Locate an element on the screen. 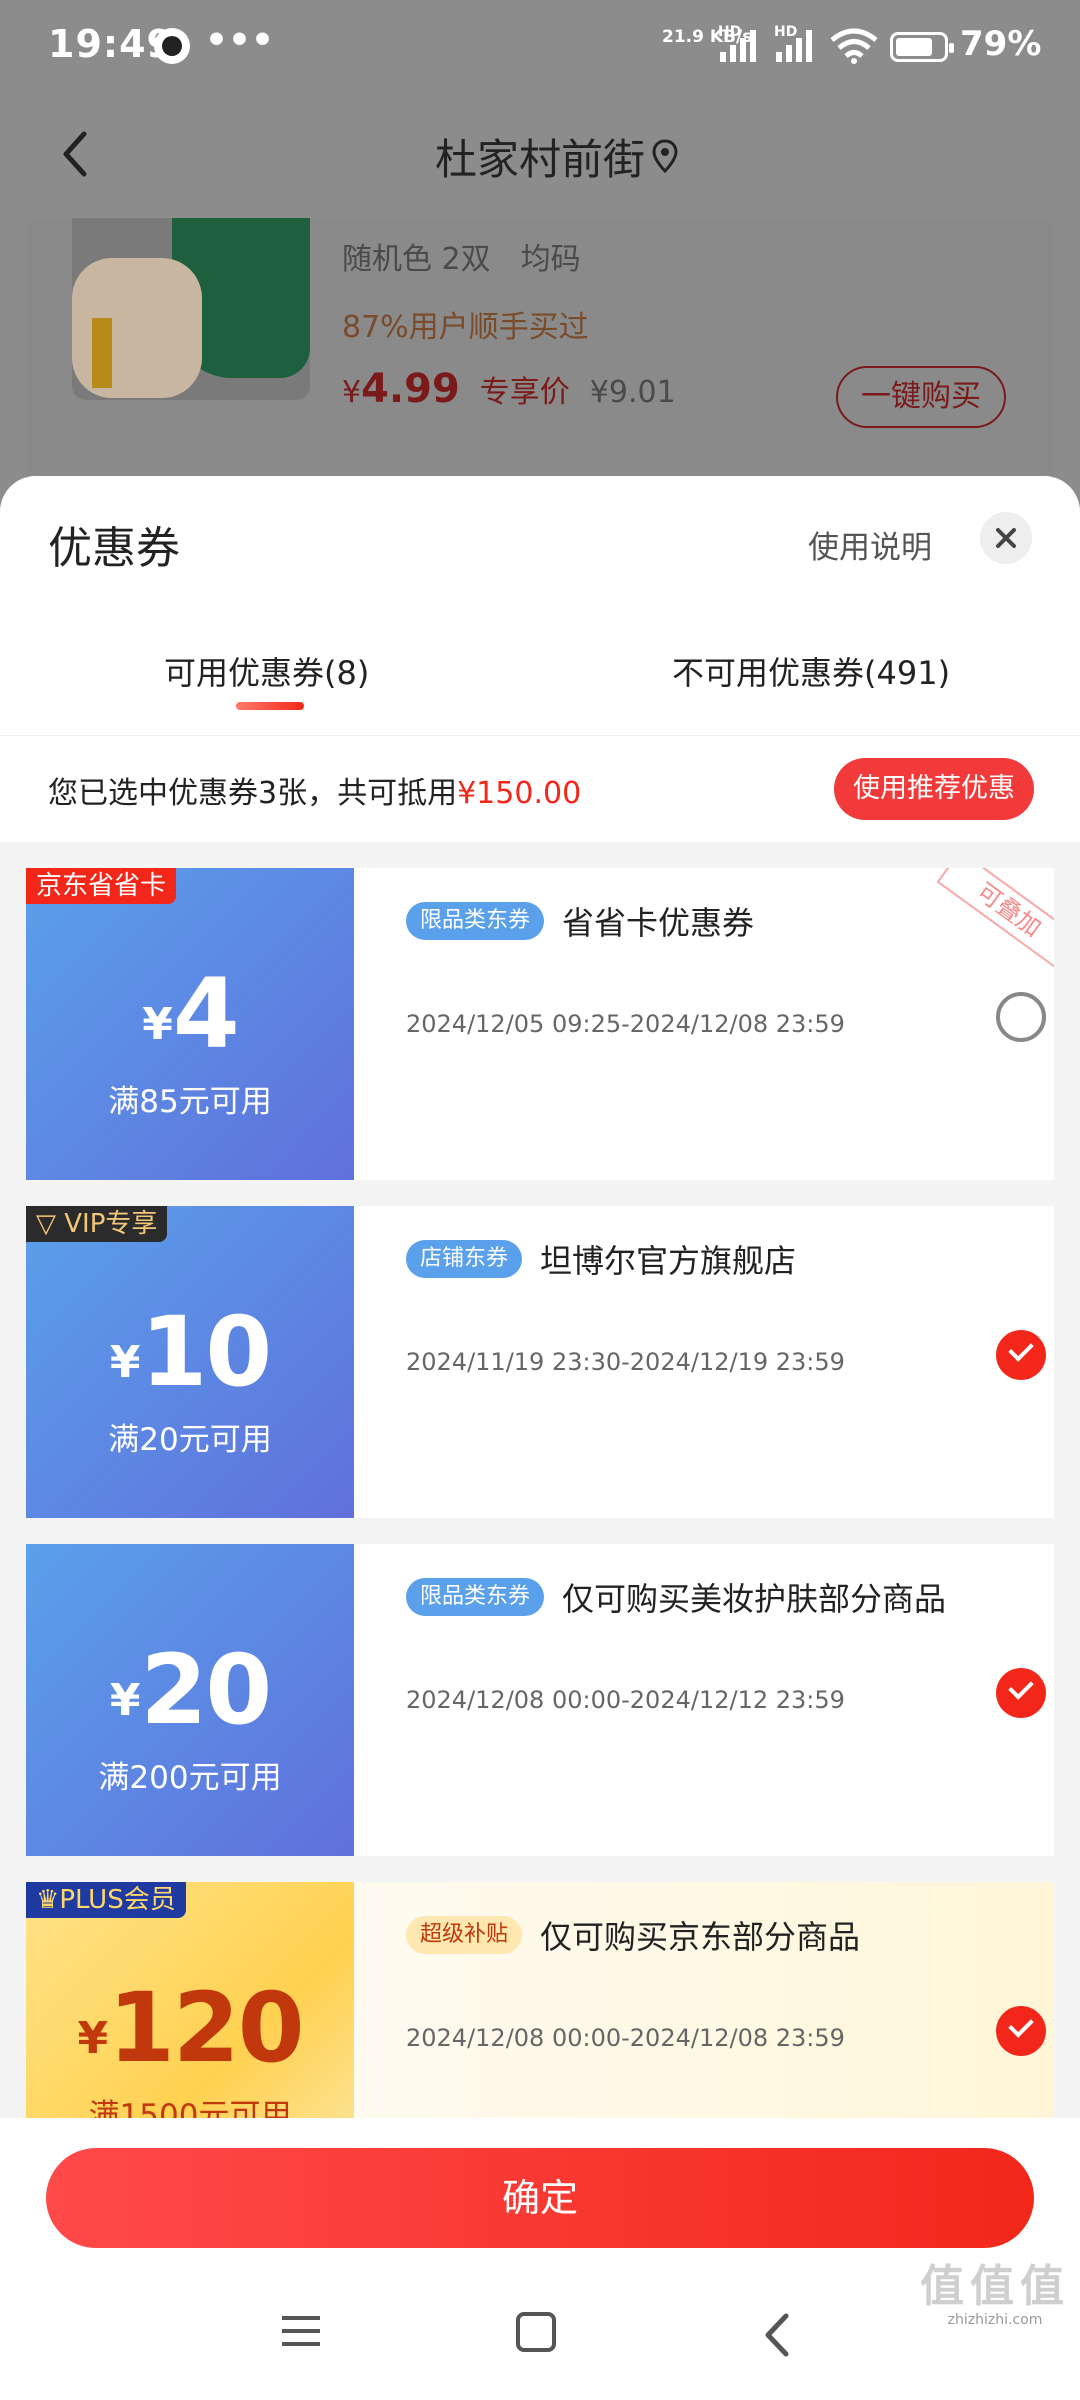  top-nav: 杜家村前街 is located at coordinates (540, 157).